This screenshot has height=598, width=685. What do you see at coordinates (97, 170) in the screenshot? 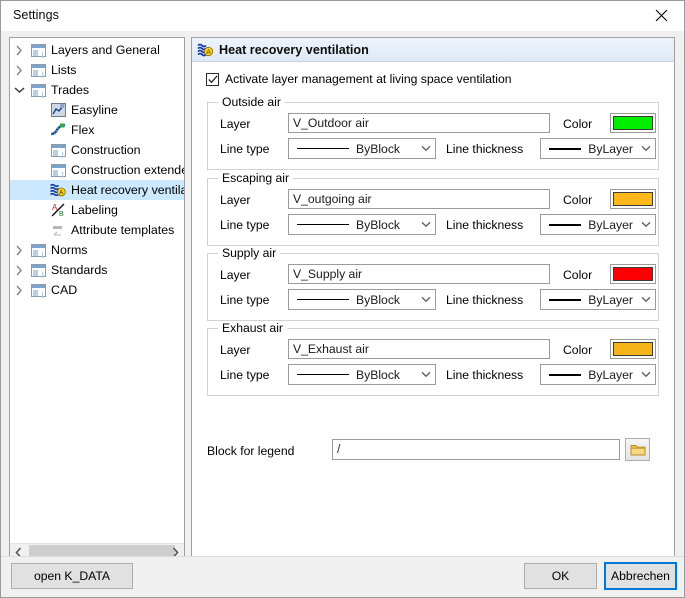
I see `tree-item-construction-extended: Construction extended` at bounding box center [97, 170].